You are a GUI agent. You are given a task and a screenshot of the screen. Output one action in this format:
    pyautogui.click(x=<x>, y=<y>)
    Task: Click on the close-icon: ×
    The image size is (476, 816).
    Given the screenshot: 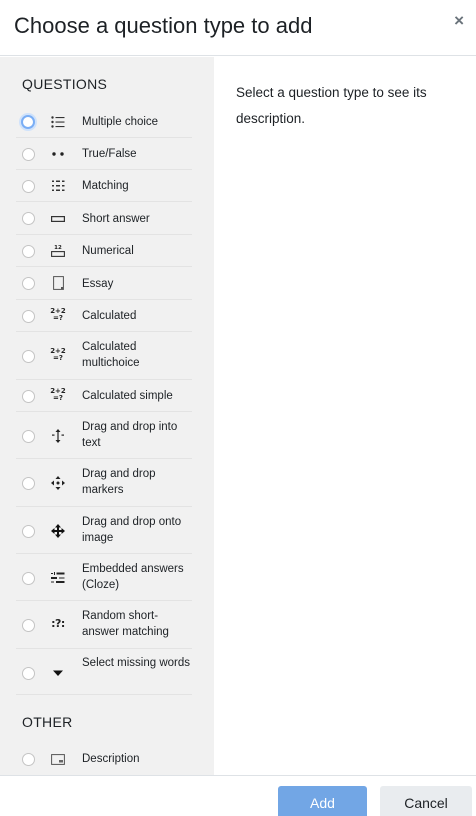 What is the action you would take?
    pyautogui.click(x=459, y=20)
    